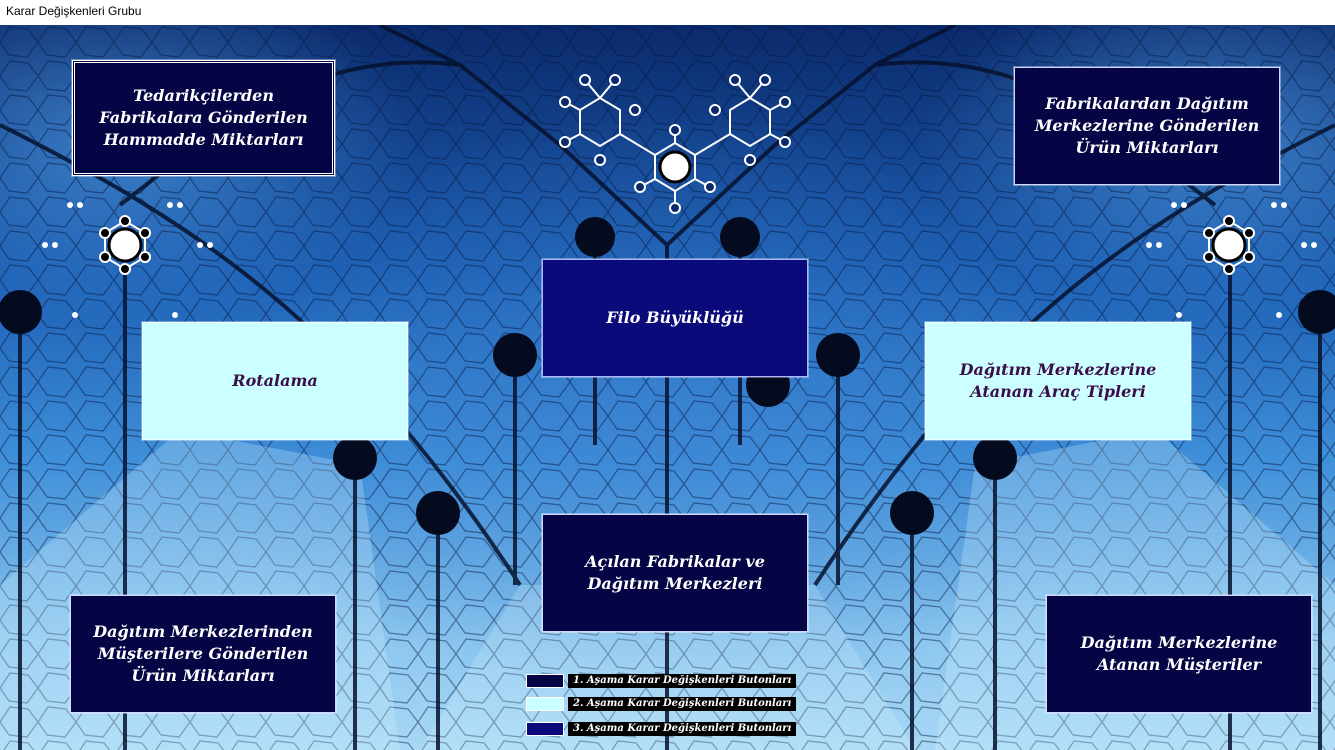 The width and height of the screenshot is (1335, 750). Describe the element at coordinates (675, 573) in the screenshot. I see `acilan-fabrikalar-button: Açılan Fabrikalar ve Dağıtım Merkezleri` at that location.